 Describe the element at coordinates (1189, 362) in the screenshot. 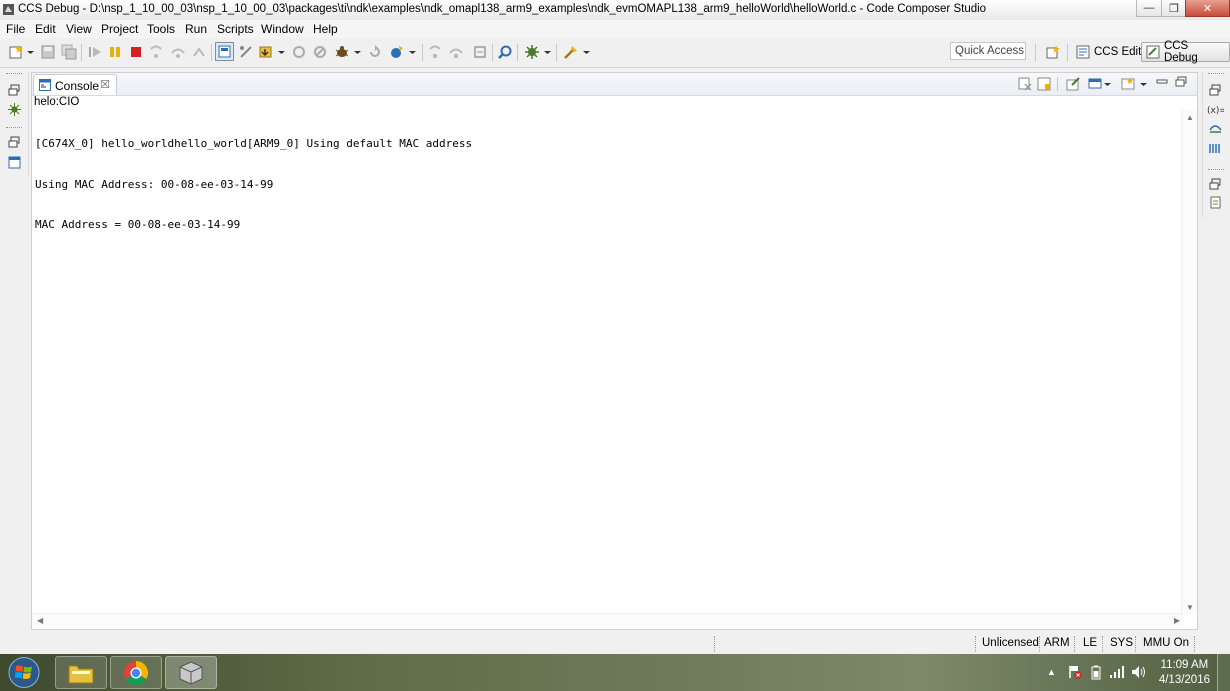

I see `vertical-scrollbar: ▲ ▼` at that location.